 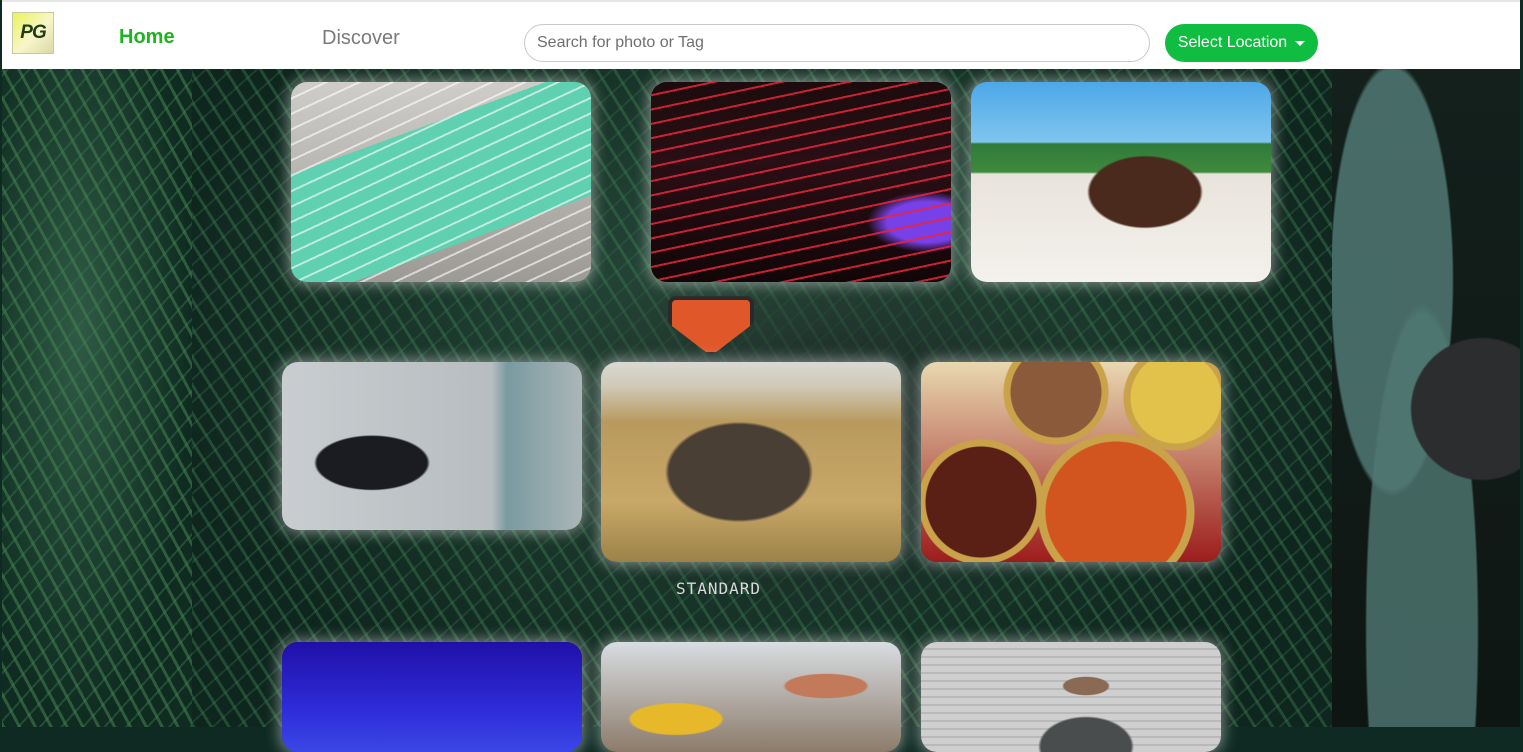 I want to click on photo-card-elephant, so click(x=751, y=462).